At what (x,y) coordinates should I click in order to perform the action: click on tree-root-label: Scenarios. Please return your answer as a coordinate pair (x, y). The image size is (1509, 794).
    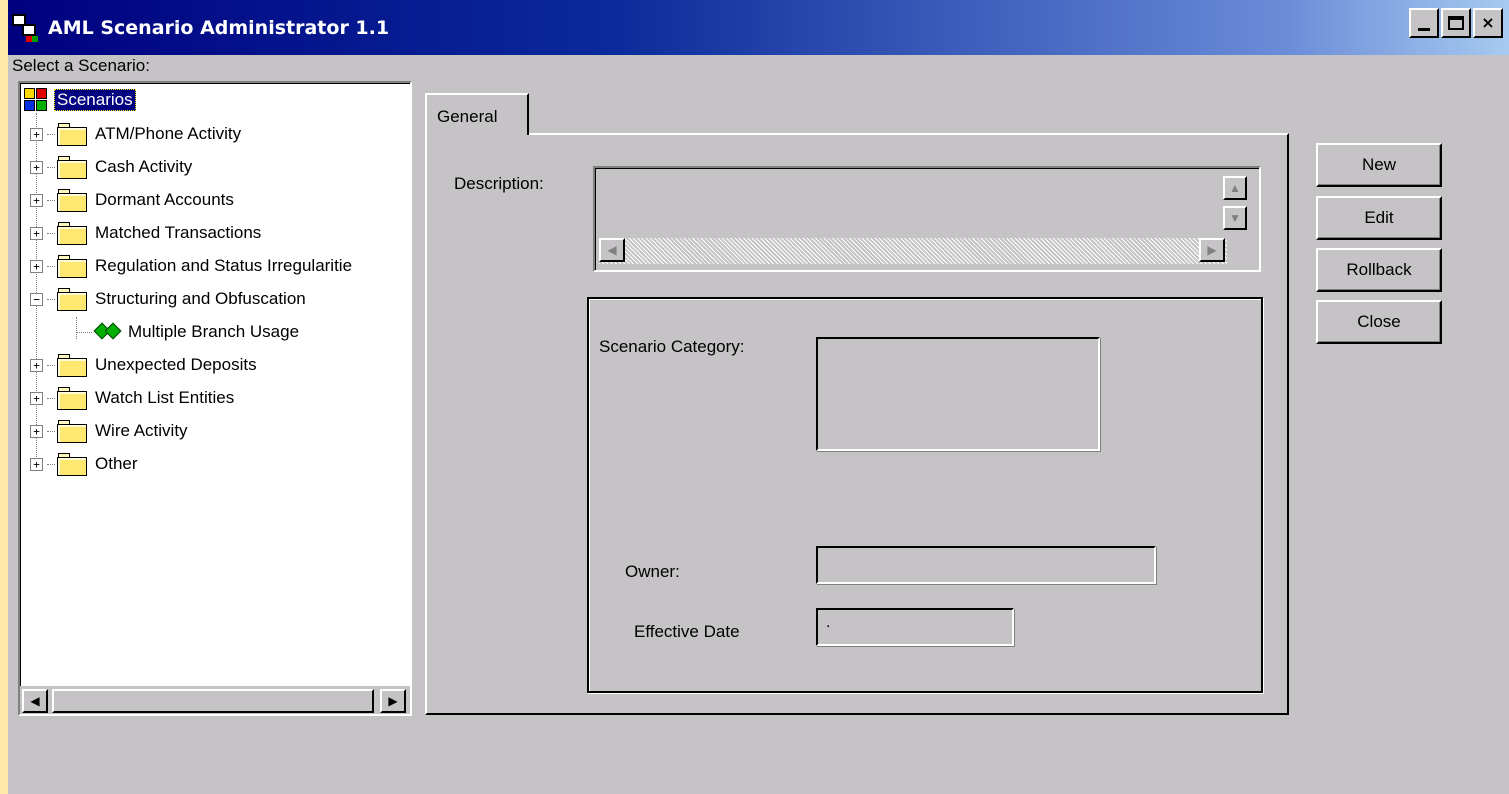
    Looking at the image, I should click on (95, 100).